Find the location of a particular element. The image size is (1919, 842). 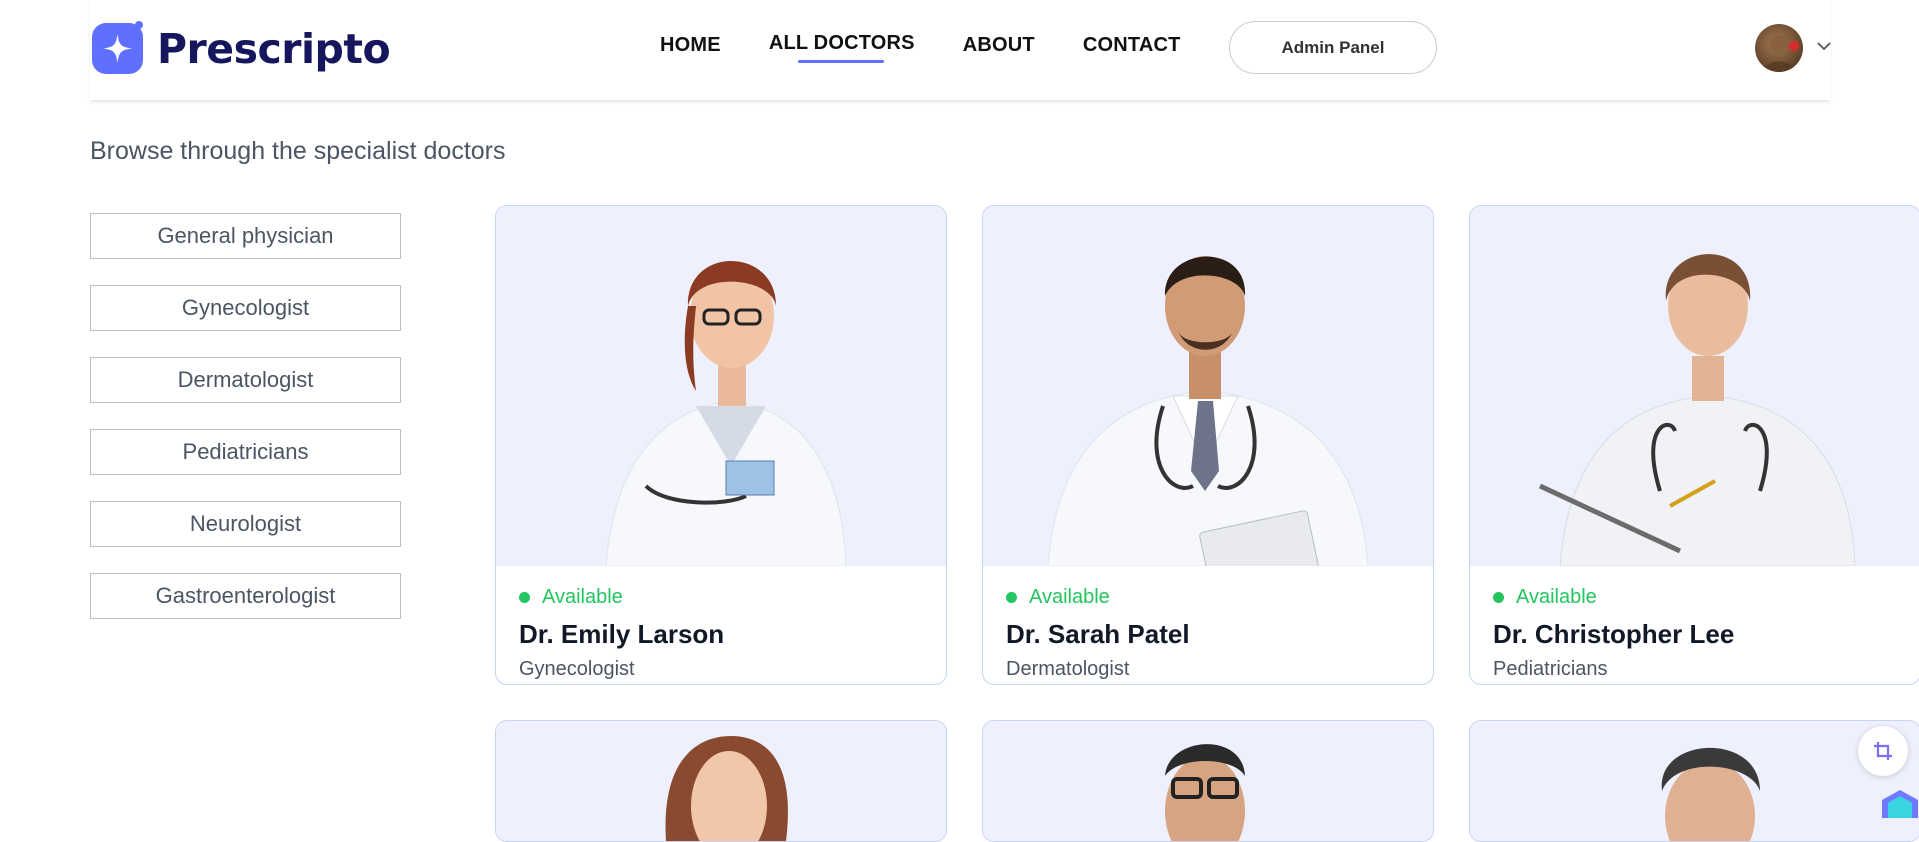

doctor-card: Available Dr. Sarah Patel Dermatologist is located at coordinates (1208, 445).